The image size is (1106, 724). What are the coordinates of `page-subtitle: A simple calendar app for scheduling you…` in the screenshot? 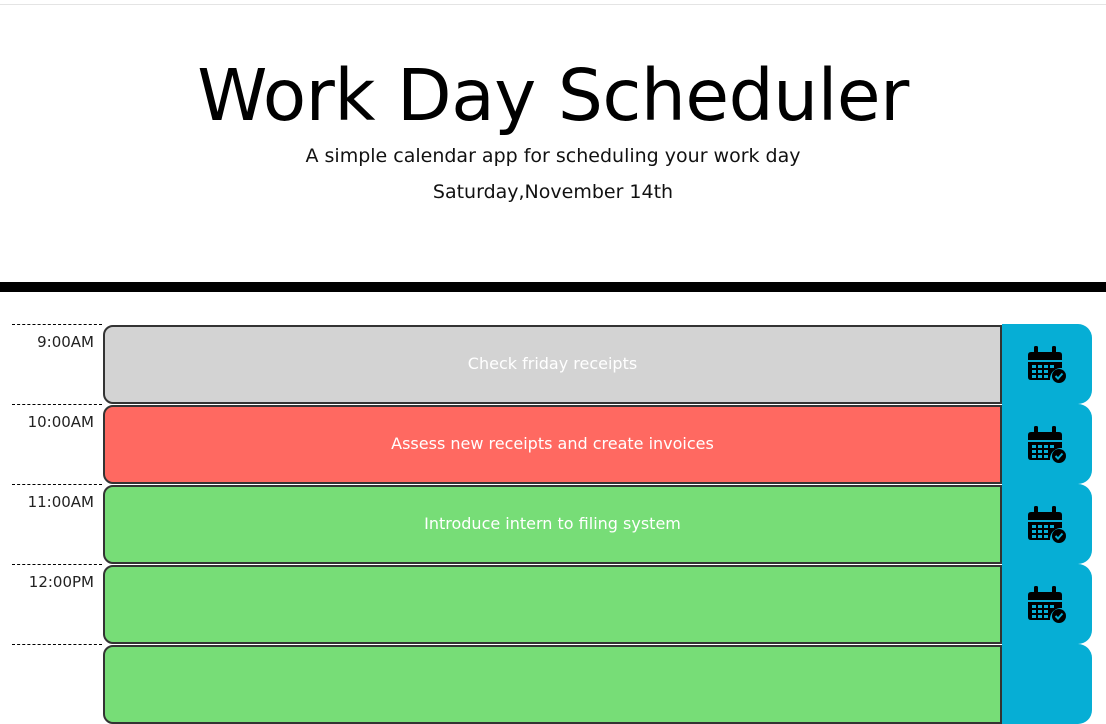 It's located at (553, 156).